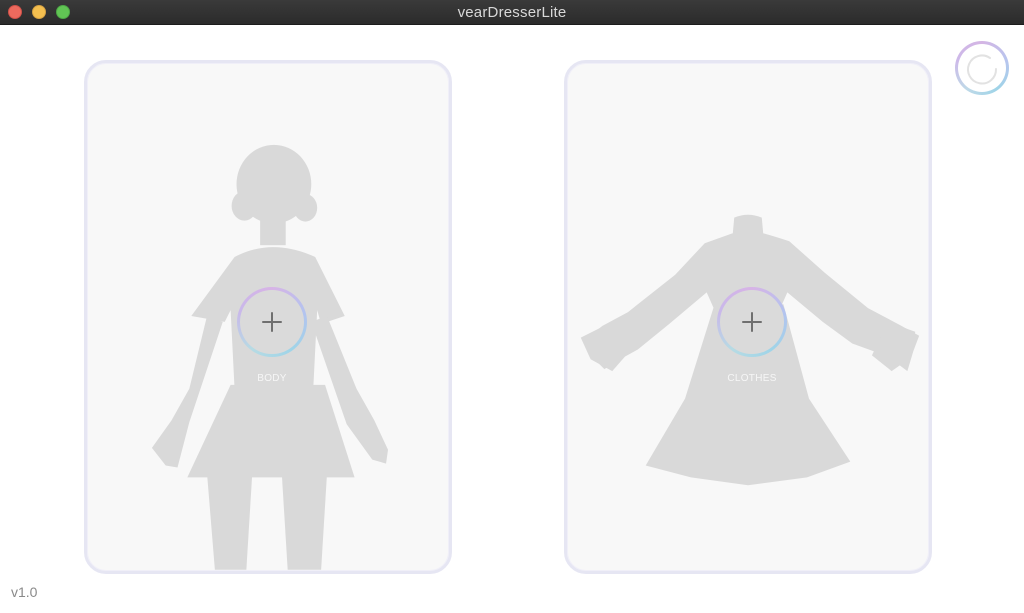 The height and width of the screenshot is (613, 1024). I want to click on refresh-icon, so click(982, 69).